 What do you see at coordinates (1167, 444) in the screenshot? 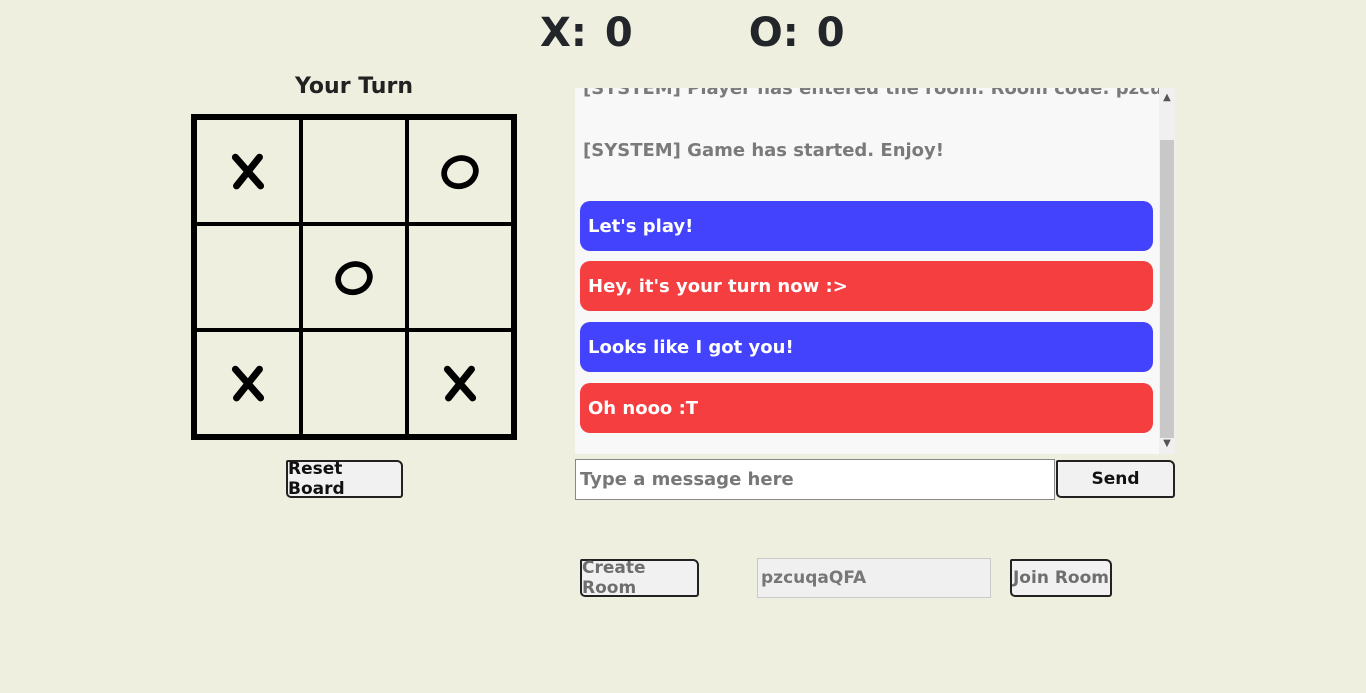
I see `scroll-down-icon: ▼` at bounding box center [1167, 444].